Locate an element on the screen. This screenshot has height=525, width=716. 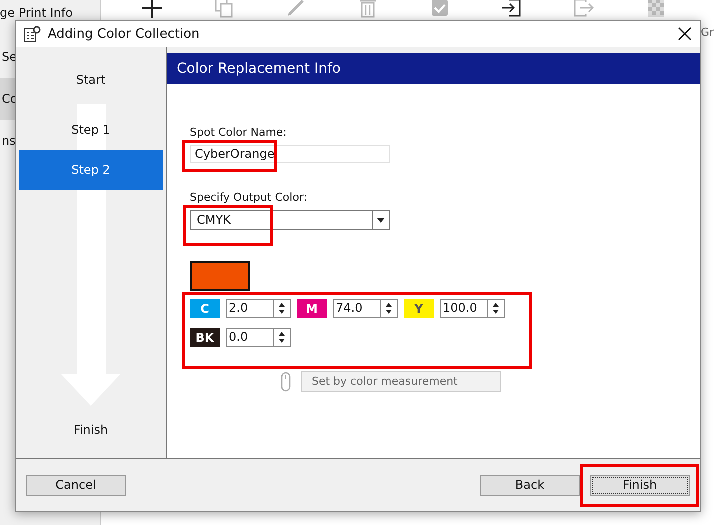
import-icon is located at coordinates (512, 10).